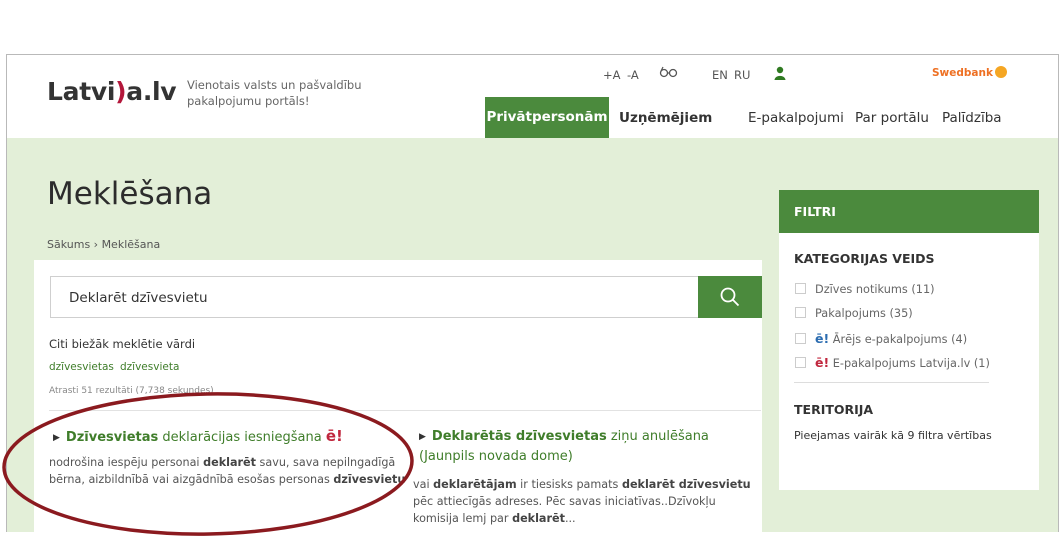  What do you see at coordinates (665, 118) in the screenshot?
I see `nav-businesses: Uzņēmējiem` at bounding box center [665, 118].